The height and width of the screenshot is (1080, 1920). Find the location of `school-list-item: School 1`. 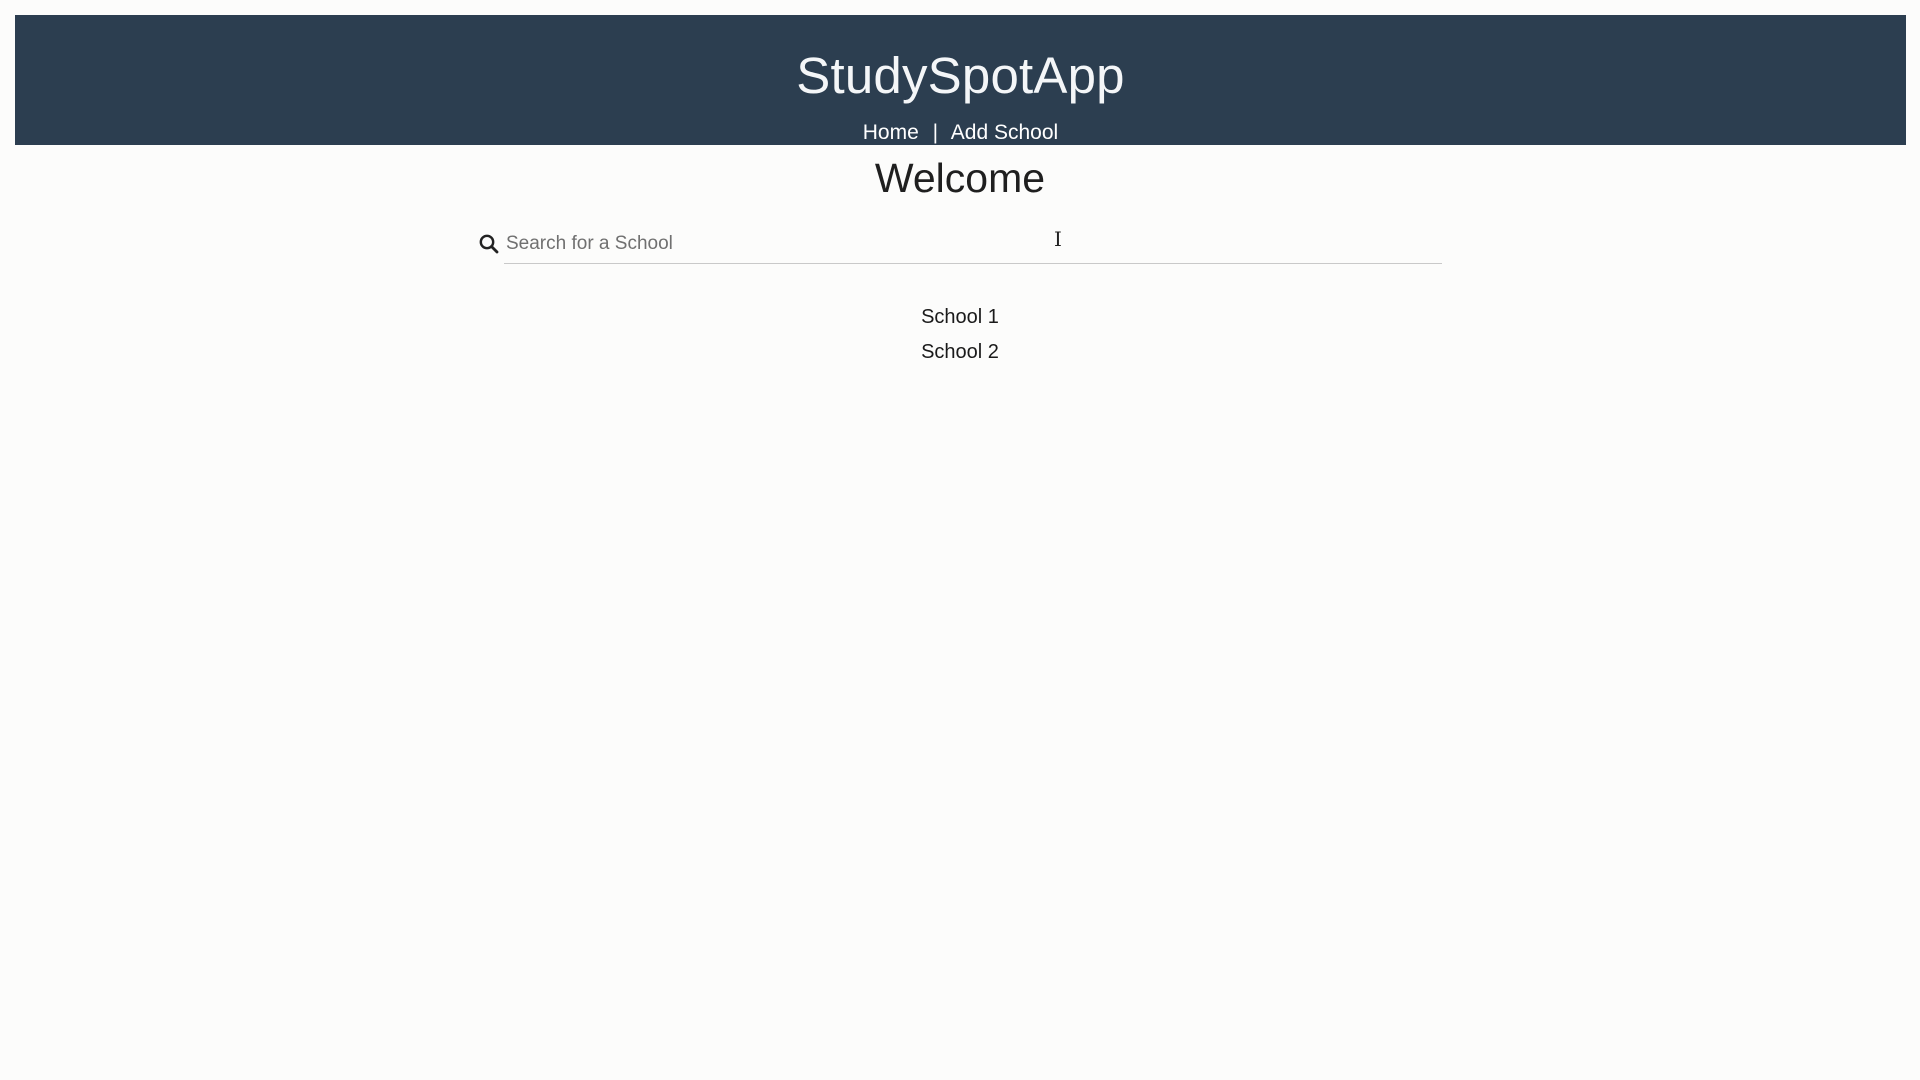

school-list-item: School 1 is located at coordinates (960, 317).